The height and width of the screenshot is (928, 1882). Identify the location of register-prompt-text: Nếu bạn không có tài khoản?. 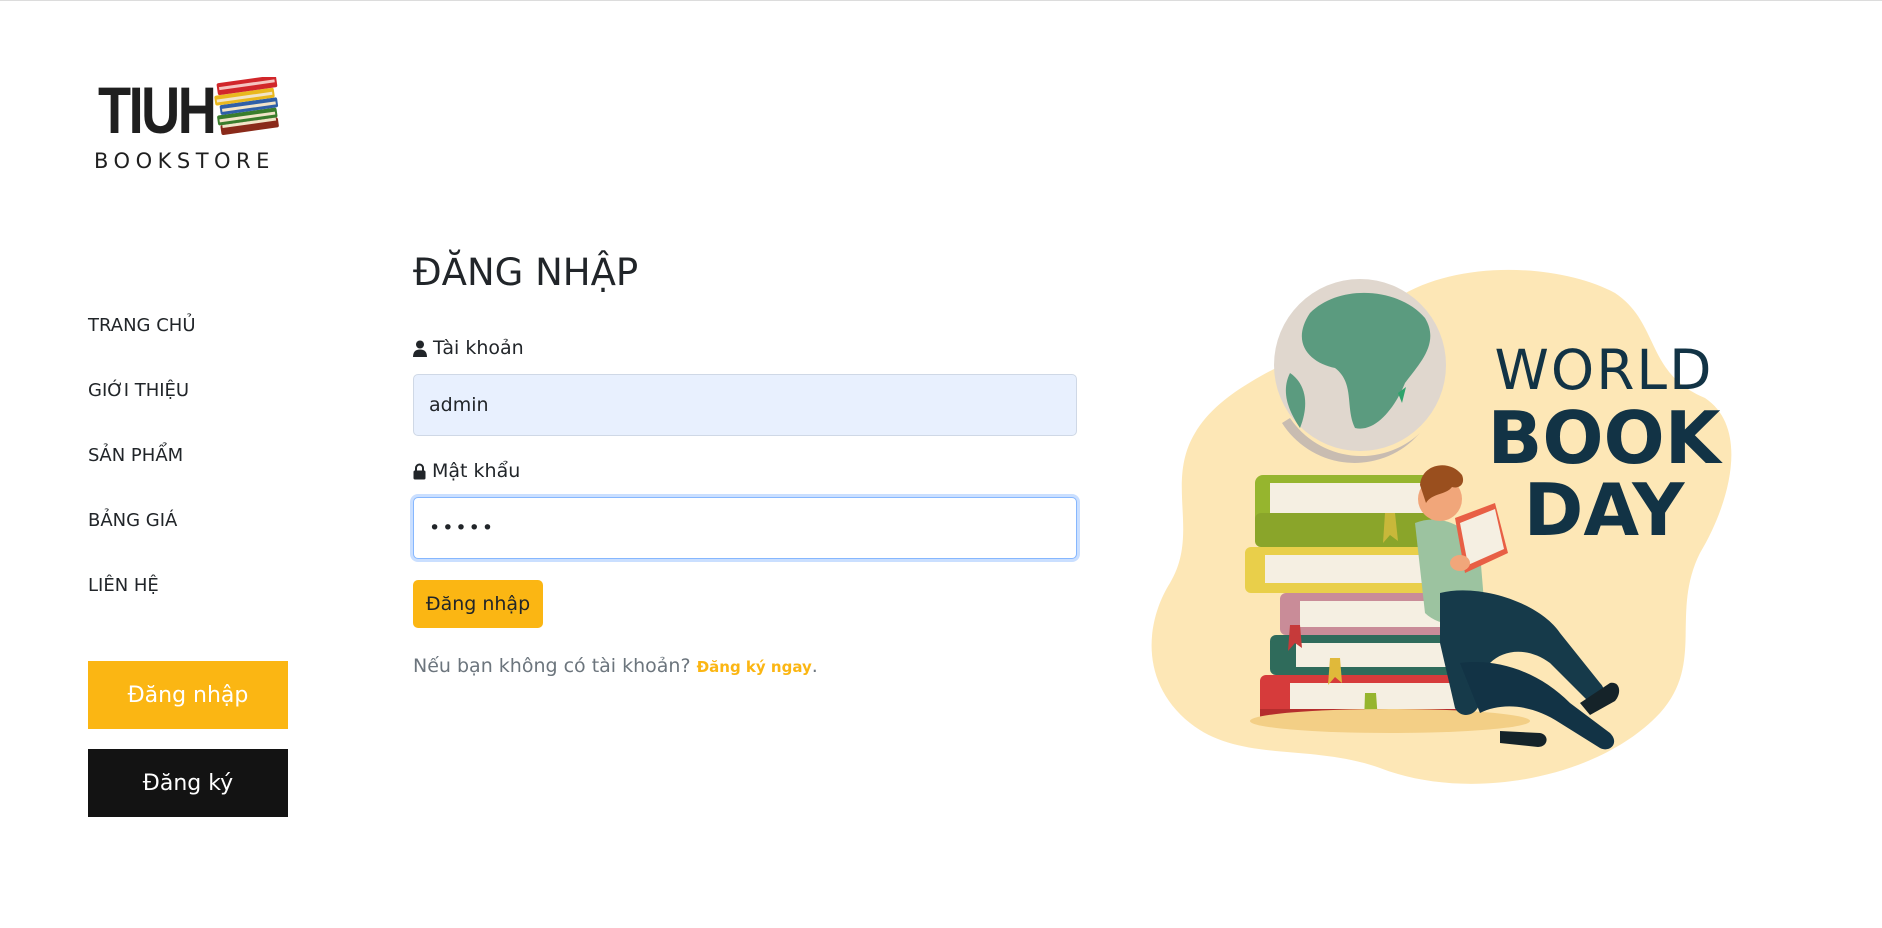
(552, 666).